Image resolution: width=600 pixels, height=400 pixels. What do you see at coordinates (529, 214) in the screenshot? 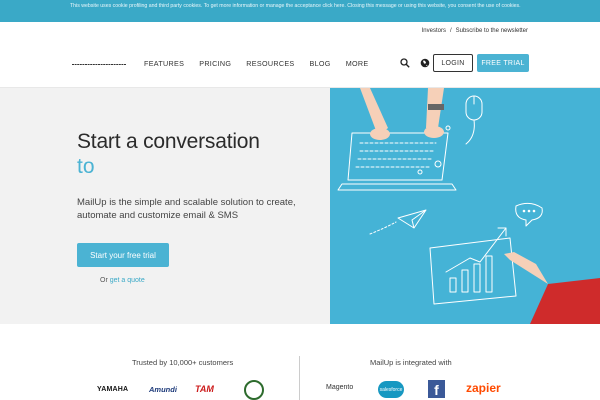
I see `chat-bubble-icon` at bounding box center [529, 214].